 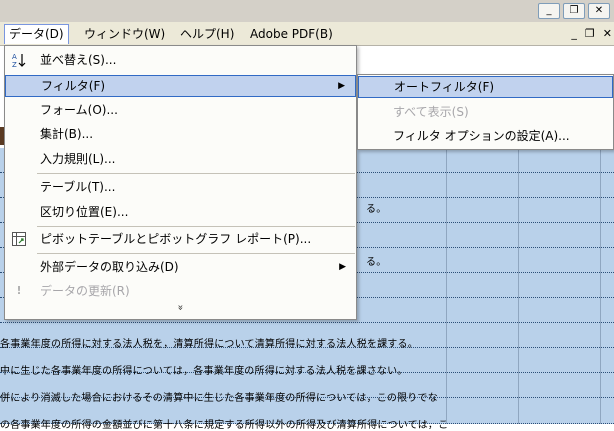 I want to click on expand-menu-chevron-icon: », so click(x=180, y=307).